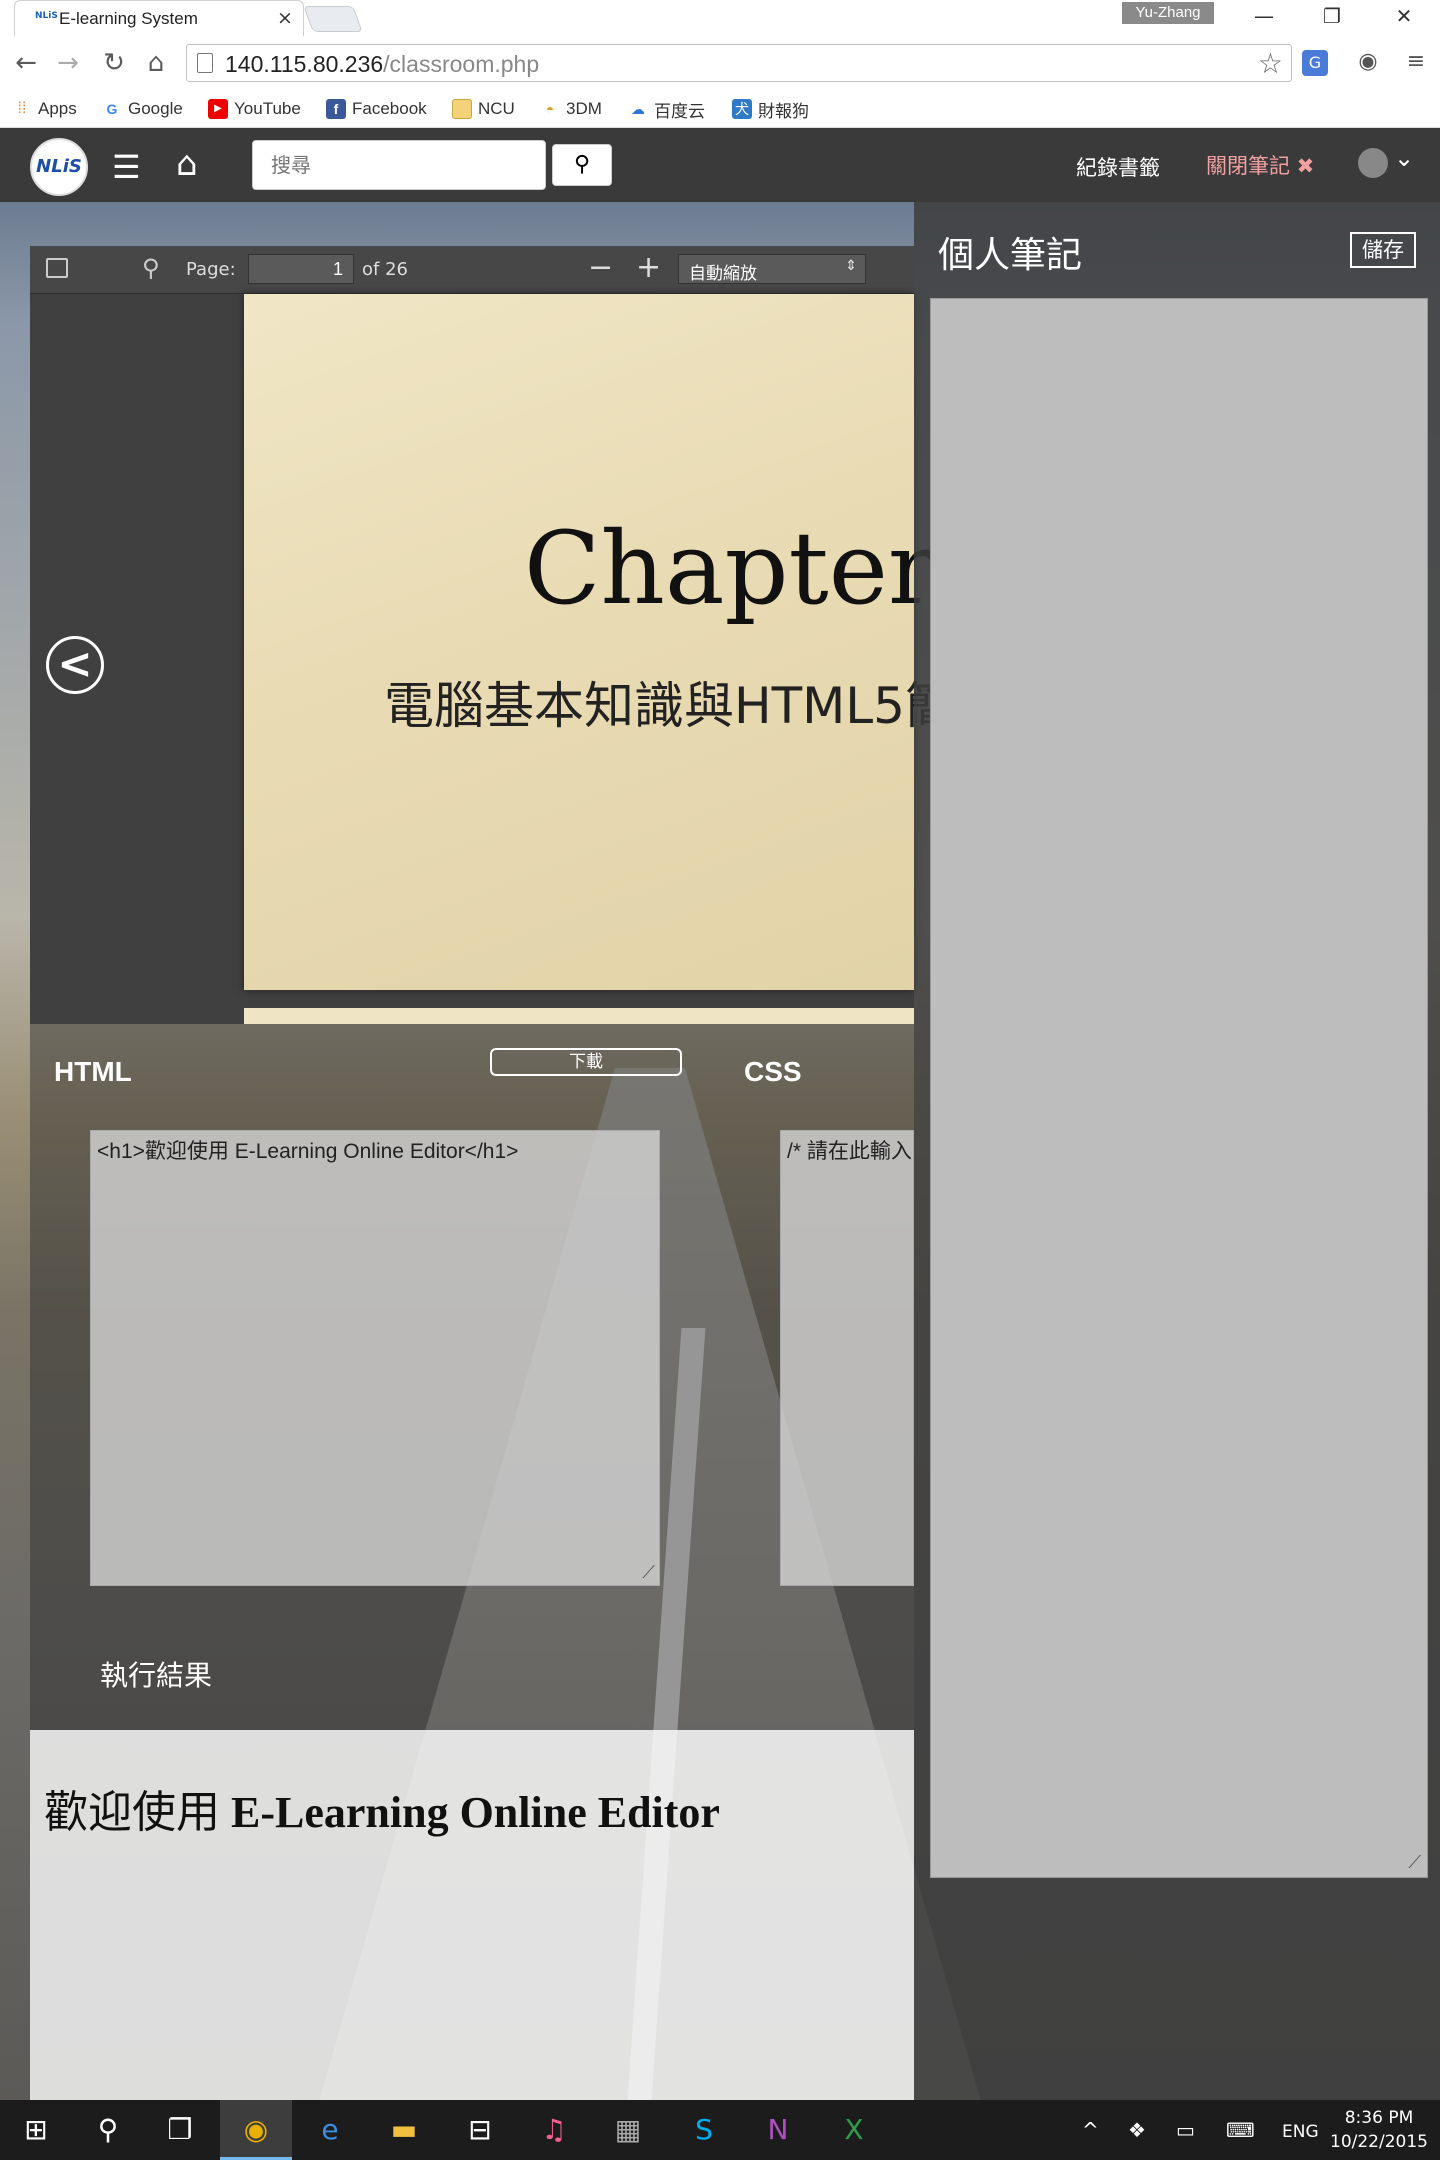 The height and width of the screenshot is (2160, 1440). What do you see at coordinates (267, 108) in the screenshot?
I see `bookmark-label: YouTube` at bounding box center [267, 108].